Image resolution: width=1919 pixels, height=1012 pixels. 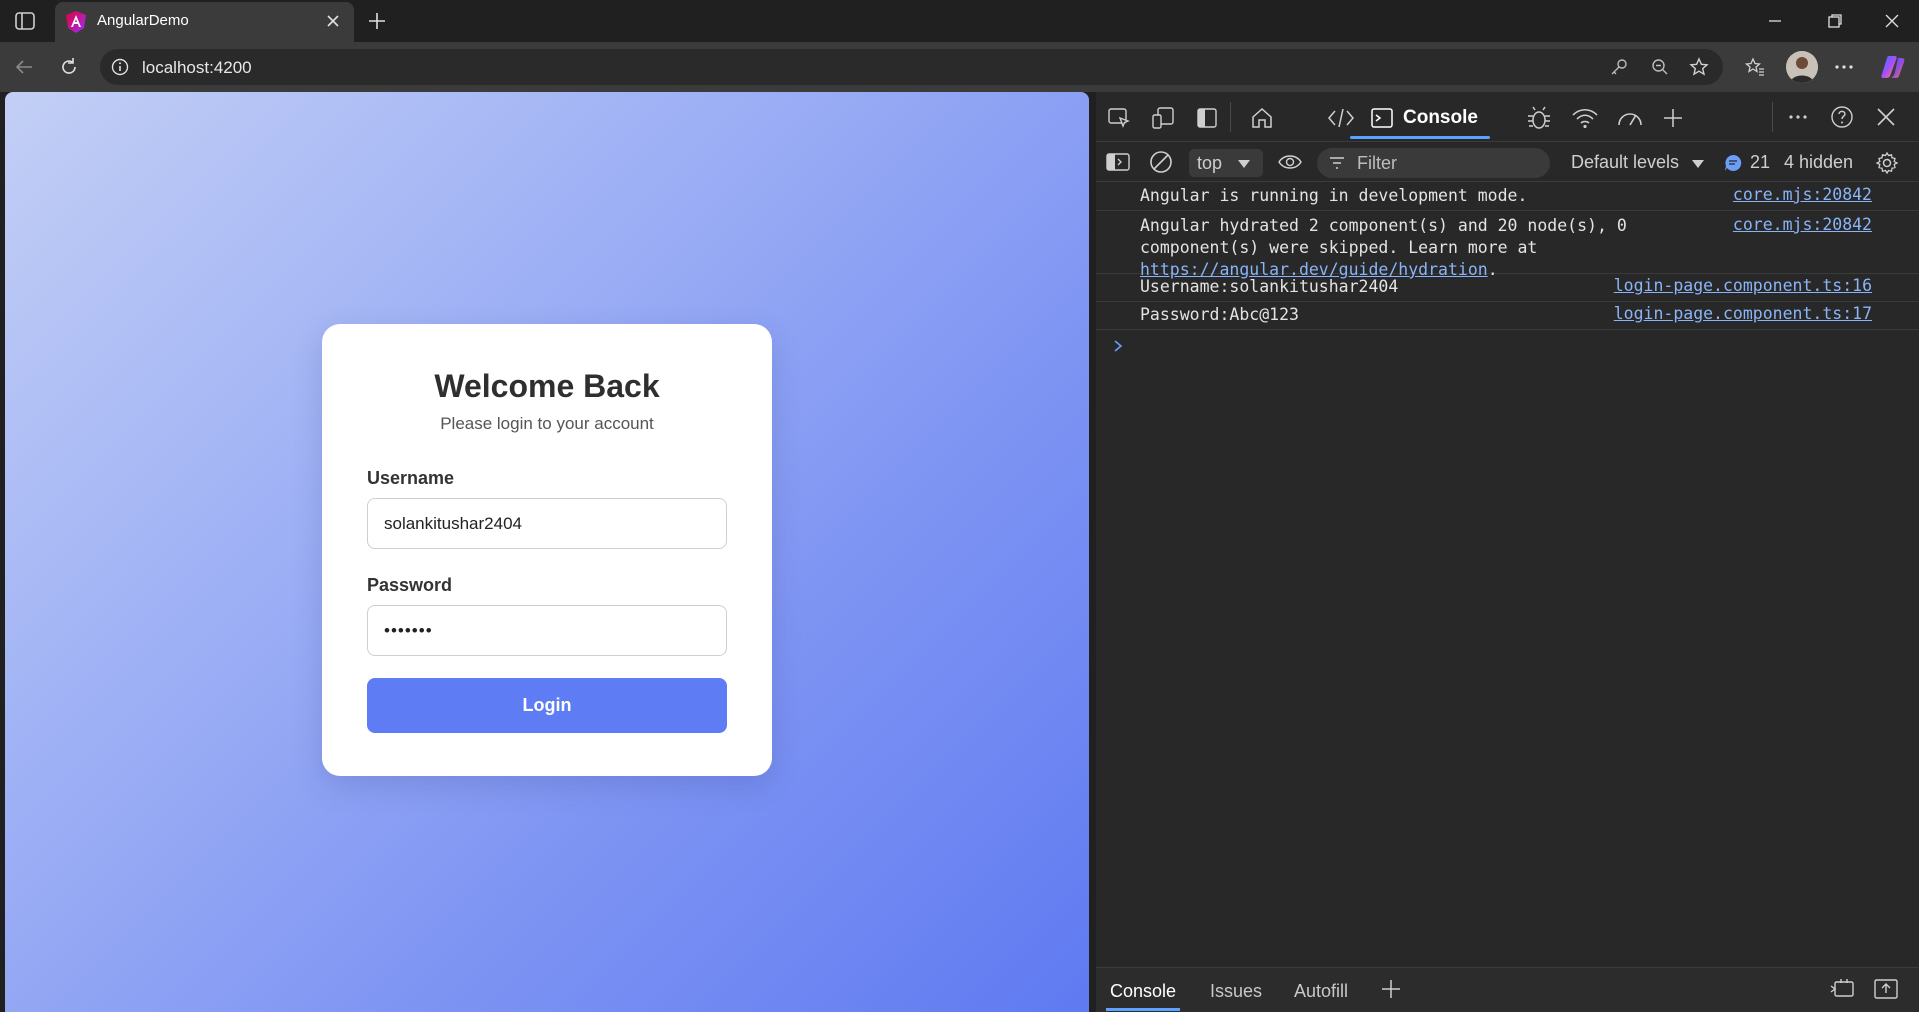 I want to click on angular-logo-icon, so click(x=76, y=22).